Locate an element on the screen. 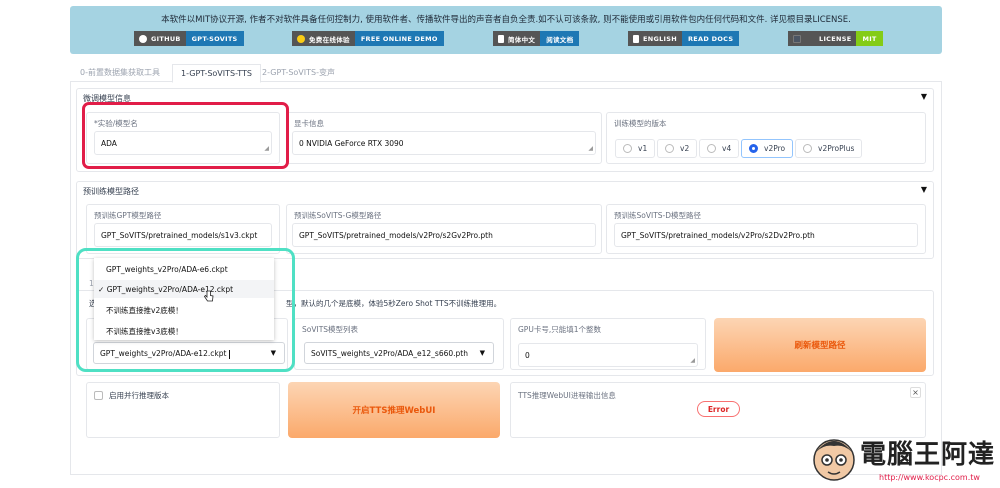 The width and height of the screenshot is (1000, 488). inference-hint: 型，默认的几个是底模，体验5秒Zero Shot TTS不训练推理用。 is located at coordinates (394, 303).